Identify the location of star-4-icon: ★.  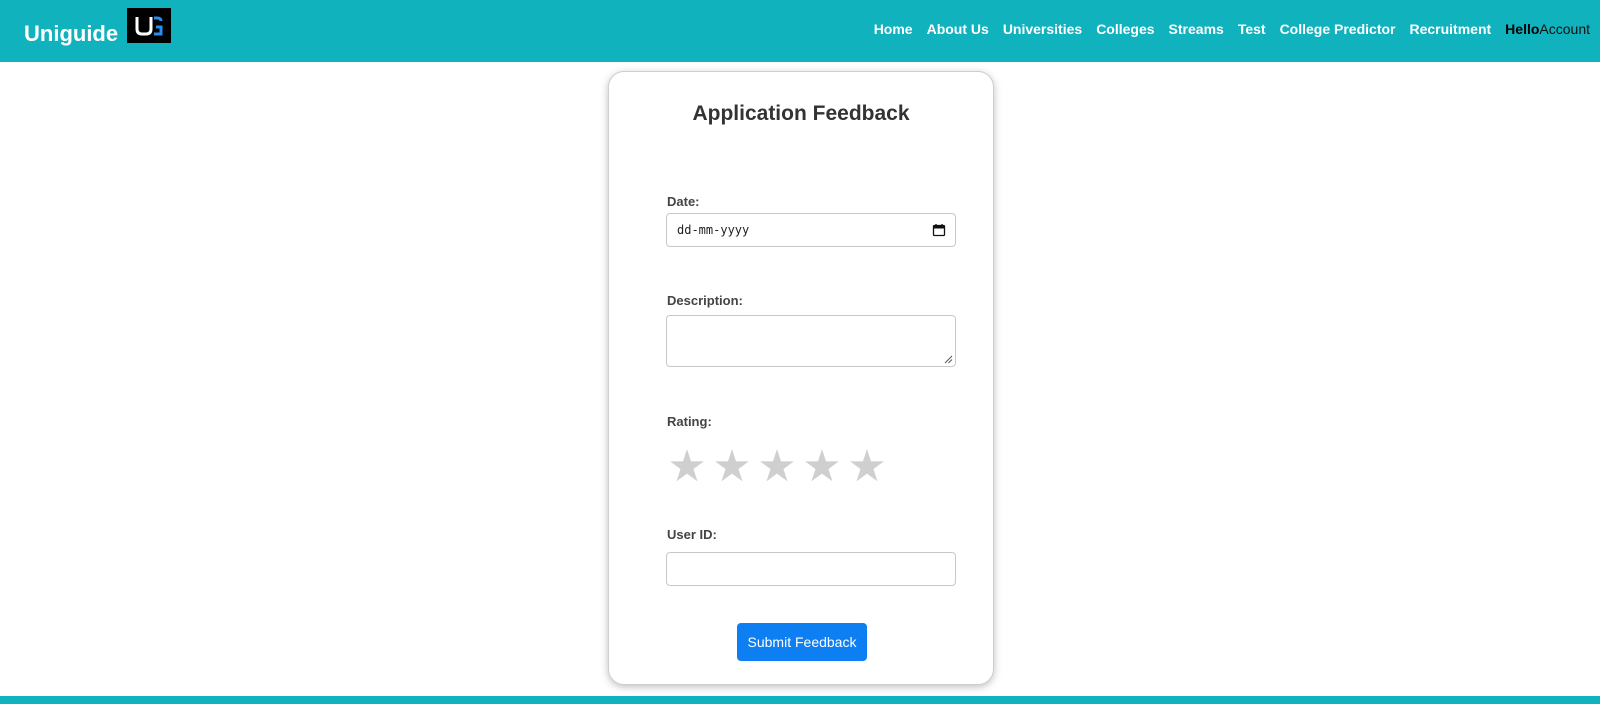
(822, 467).